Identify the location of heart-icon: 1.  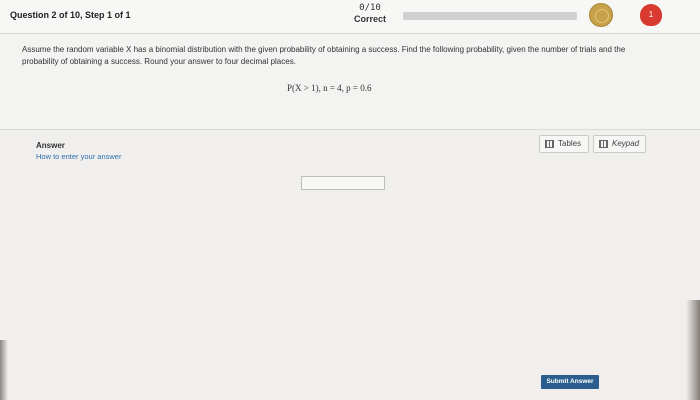
(651, 15).